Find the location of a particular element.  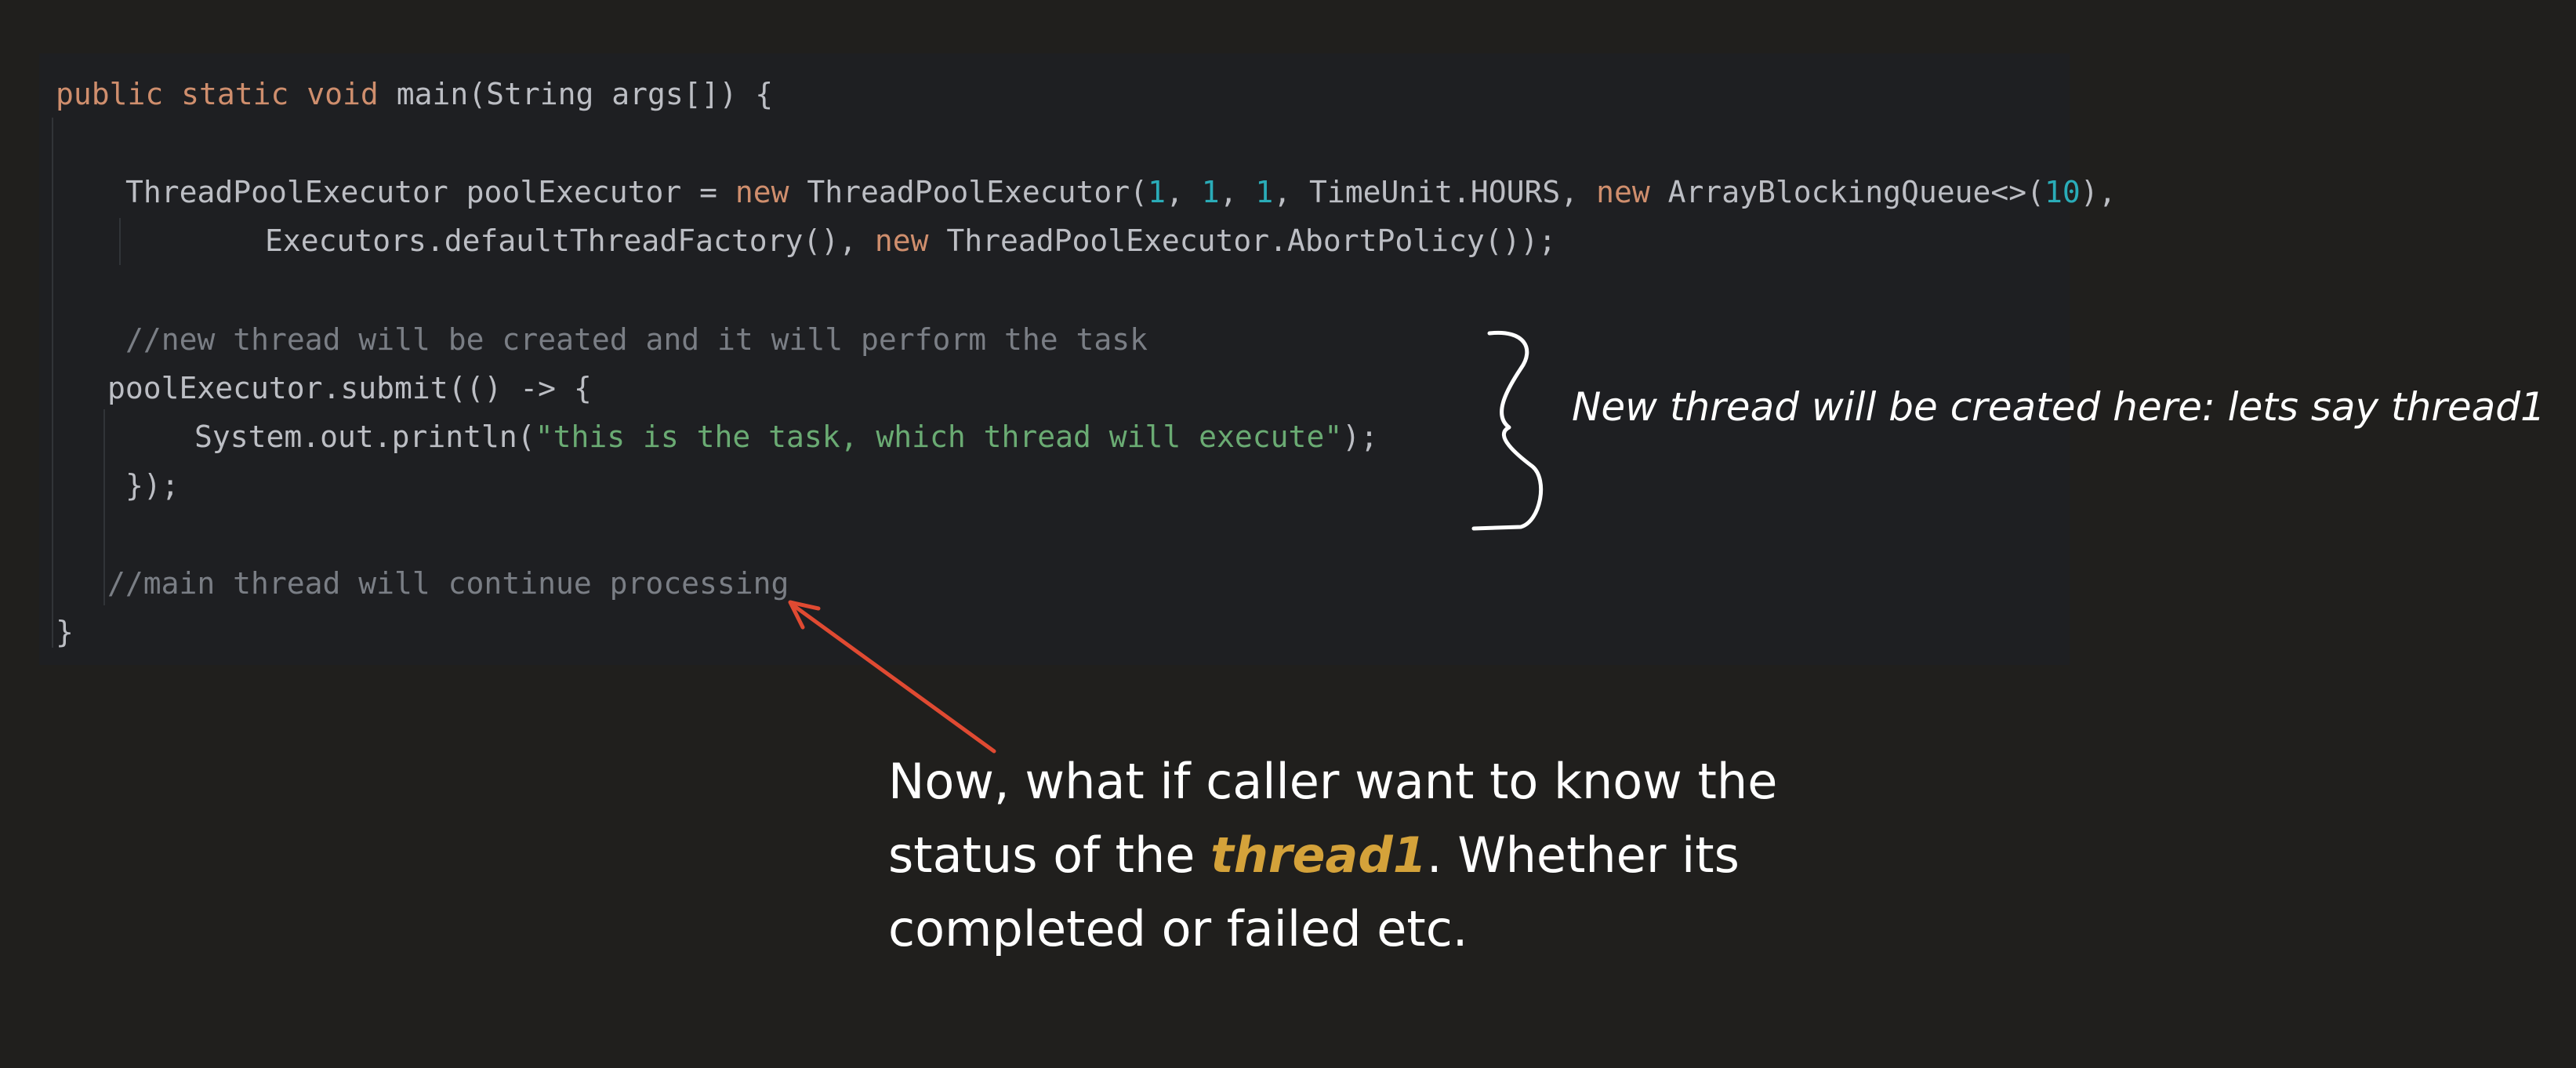

highlighted-term: thread1 is located at coordinates (1318, 855).